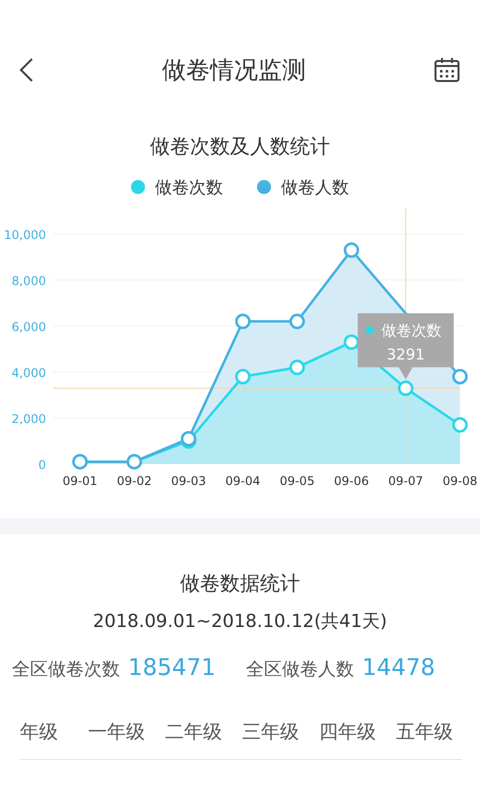 This screenshot has width=480, height=800. I want to click on x-axis-label: 09-01, so click(80, 481).